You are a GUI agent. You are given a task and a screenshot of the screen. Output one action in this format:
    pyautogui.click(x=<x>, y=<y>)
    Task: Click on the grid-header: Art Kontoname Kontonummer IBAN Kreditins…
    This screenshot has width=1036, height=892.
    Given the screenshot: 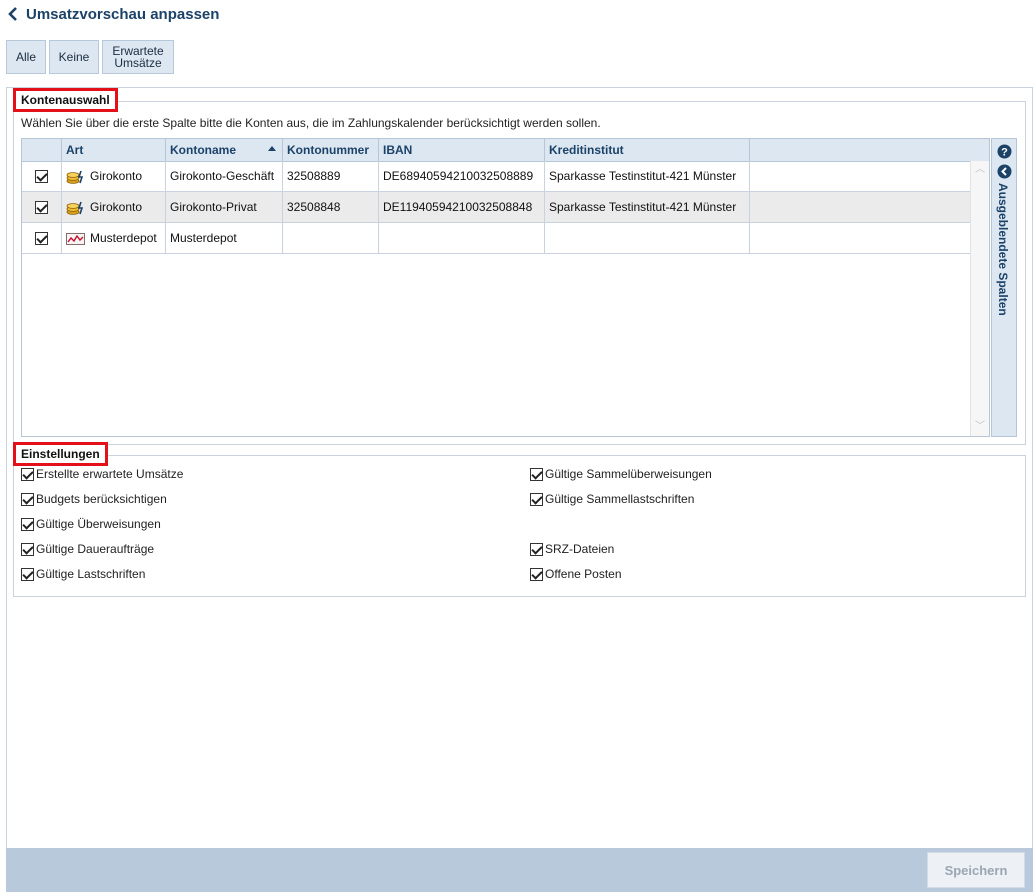 What is the action you would take?
    pyautogui.click(x=505, y=150)
    